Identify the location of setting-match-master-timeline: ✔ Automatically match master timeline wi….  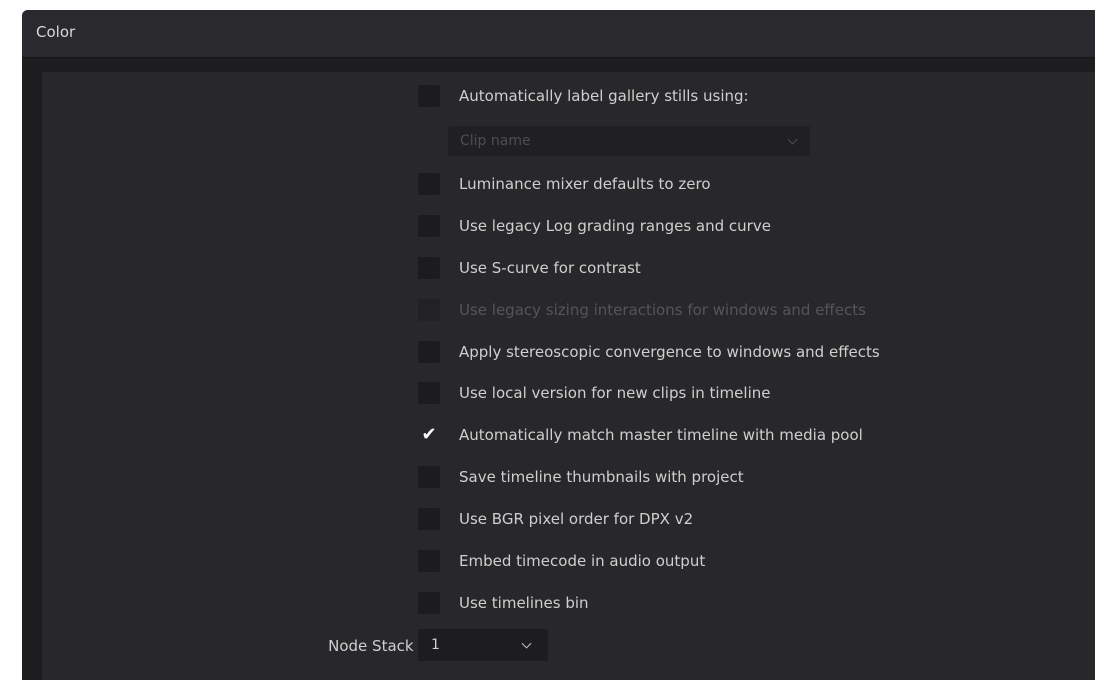
(640, 435).